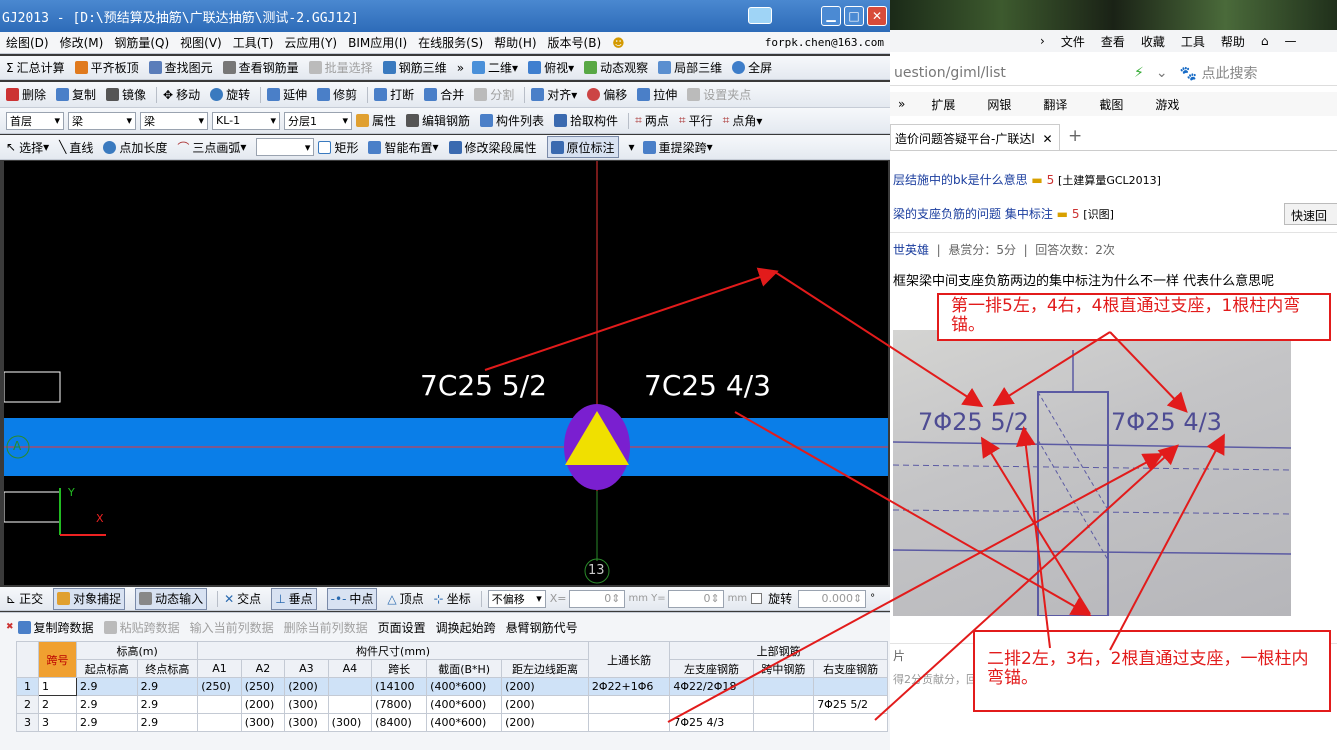 The height and width of the screenshot is (750, 1337). I want to click on swap-start-button: 调换起始跨, so click(466, 627).